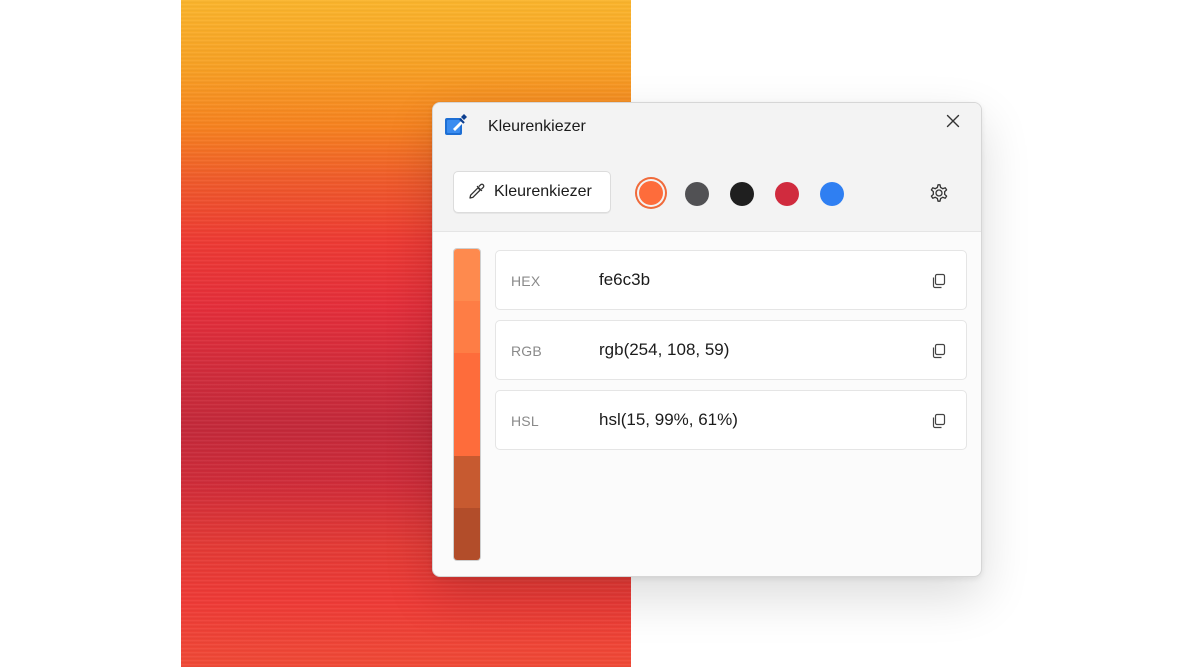 Image resolution: width=1186 pixels, height=667 pixels. I want to click on hex-row: HEX fe6c3b, so click(731, 280).